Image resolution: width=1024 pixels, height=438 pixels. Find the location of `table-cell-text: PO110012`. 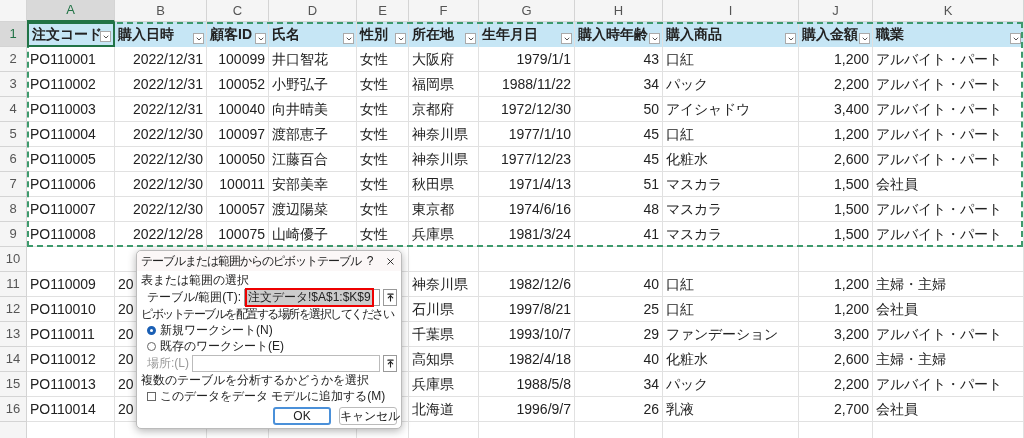

table-cell-text: PO110012 is located at coordinates (63, 359).